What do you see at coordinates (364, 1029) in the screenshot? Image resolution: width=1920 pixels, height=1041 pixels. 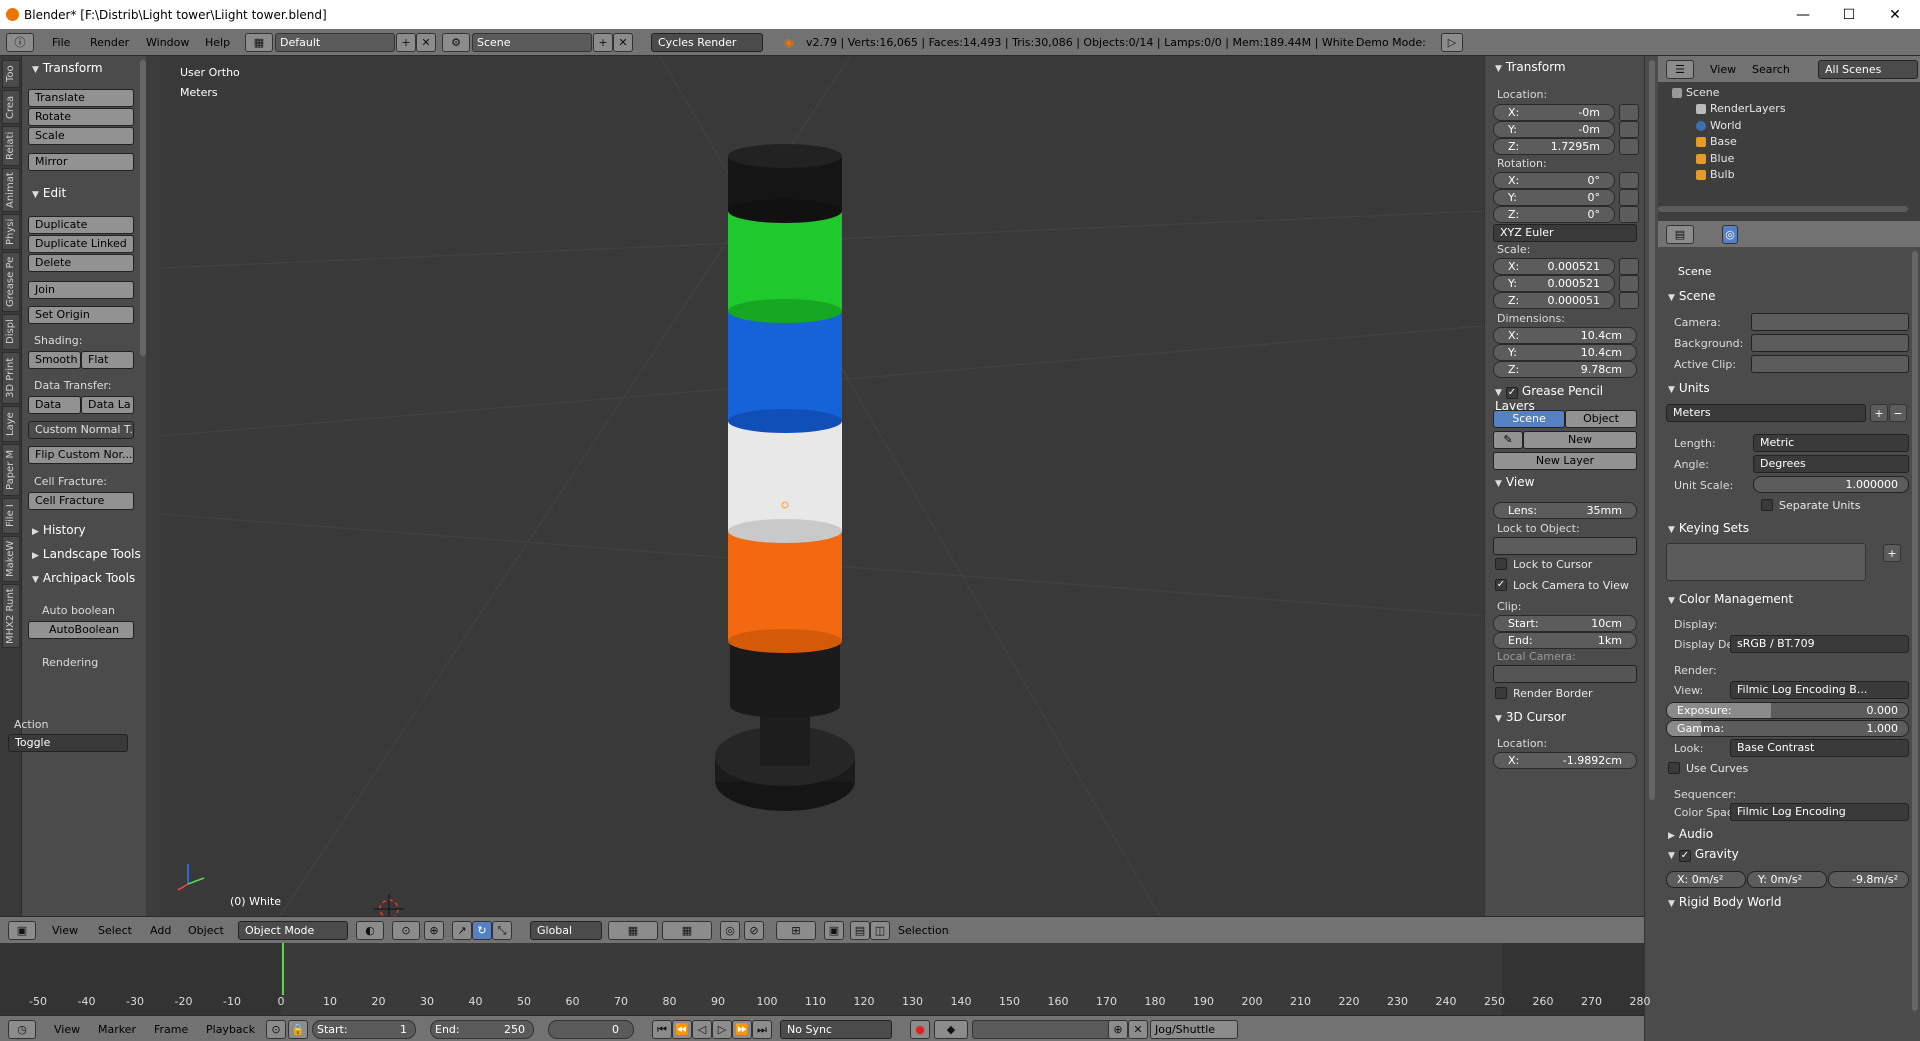 I see `start-frame-field: Start: 1` at bounding box center [364, 1029].